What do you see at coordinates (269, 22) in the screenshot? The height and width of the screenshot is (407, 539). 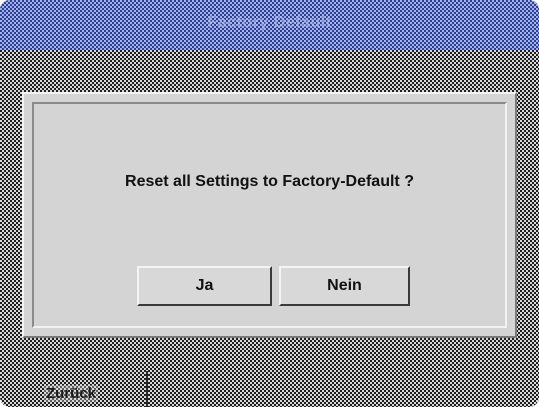 I see `window-title: Factory Default` at bounding box center [269, 22].